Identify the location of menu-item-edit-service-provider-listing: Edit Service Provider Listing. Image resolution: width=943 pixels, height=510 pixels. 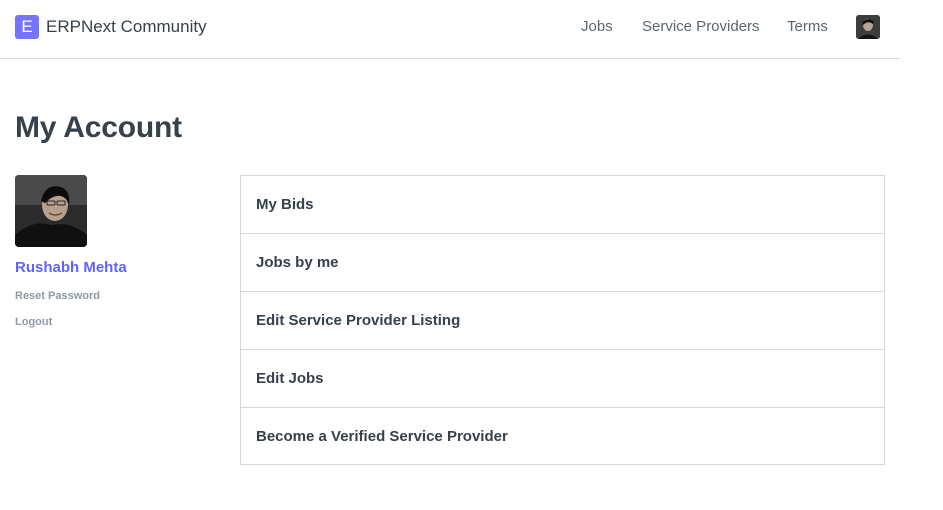
(562, 321).